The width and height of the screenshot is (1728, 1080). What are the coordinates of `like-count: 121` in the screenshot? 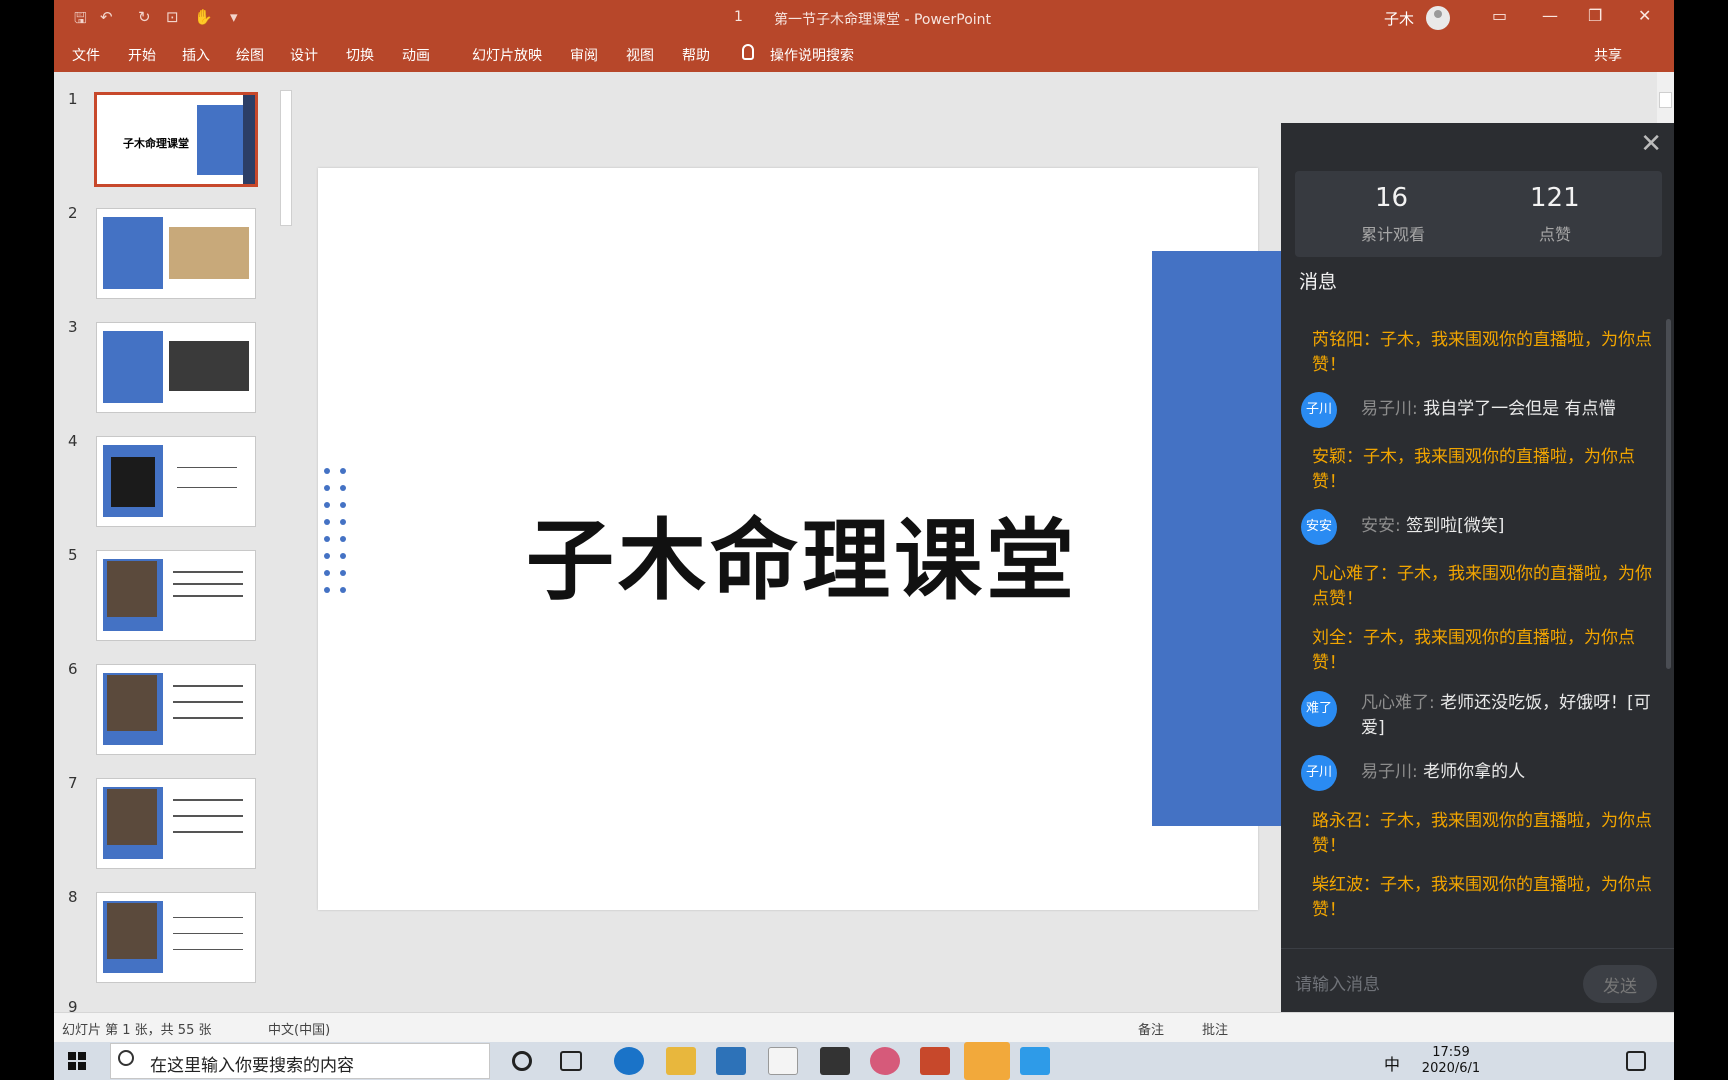 It's located at (1555, 198).